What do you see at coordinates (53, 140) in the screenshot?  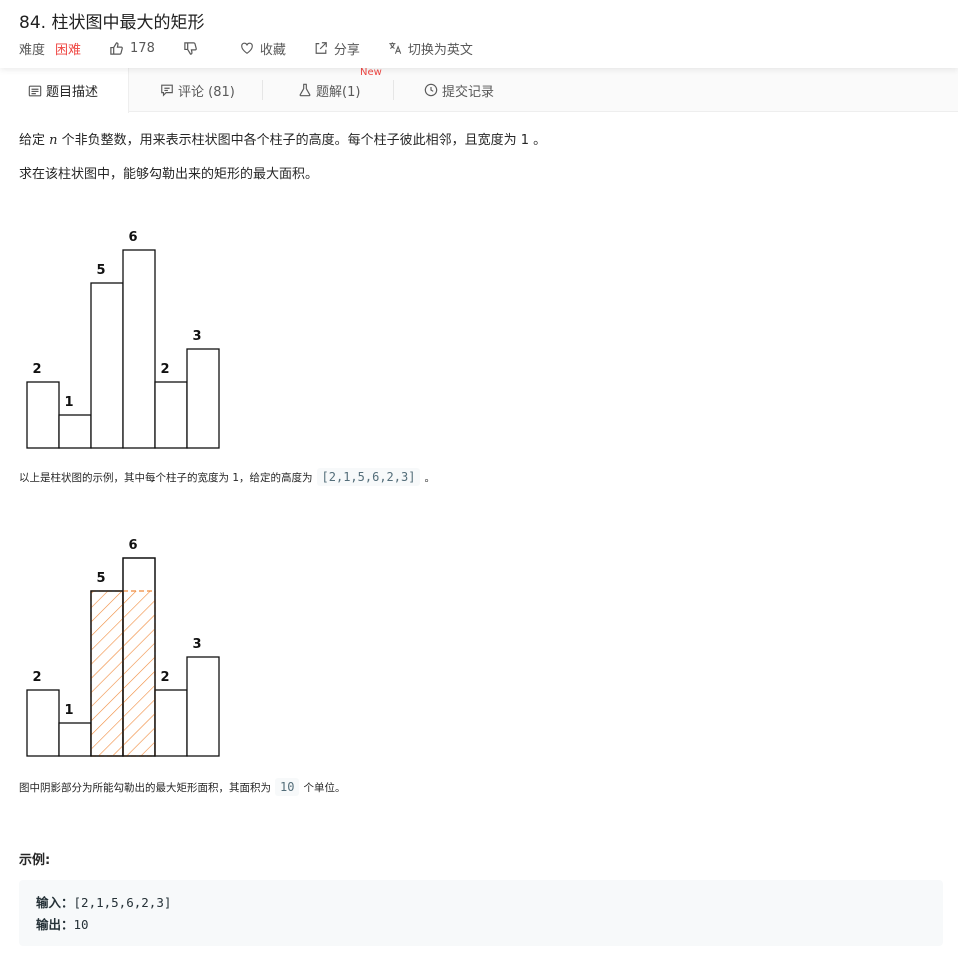 I see `variable-n: n` at bounding box center [53, 140].